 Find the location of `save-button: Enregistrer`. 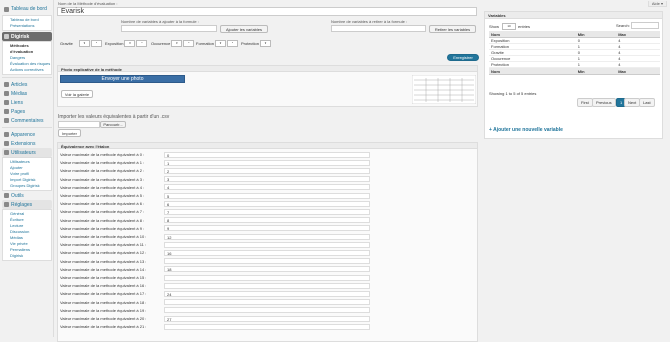

save-button: Enregistrer is located at coordinates (463, 57).